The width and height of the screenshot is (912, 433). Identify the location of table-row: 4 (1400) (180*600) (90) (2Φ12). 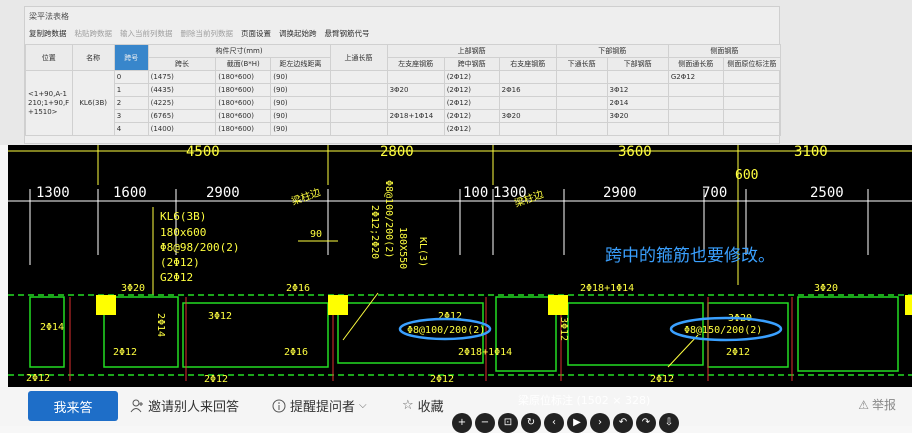
(404, 129).